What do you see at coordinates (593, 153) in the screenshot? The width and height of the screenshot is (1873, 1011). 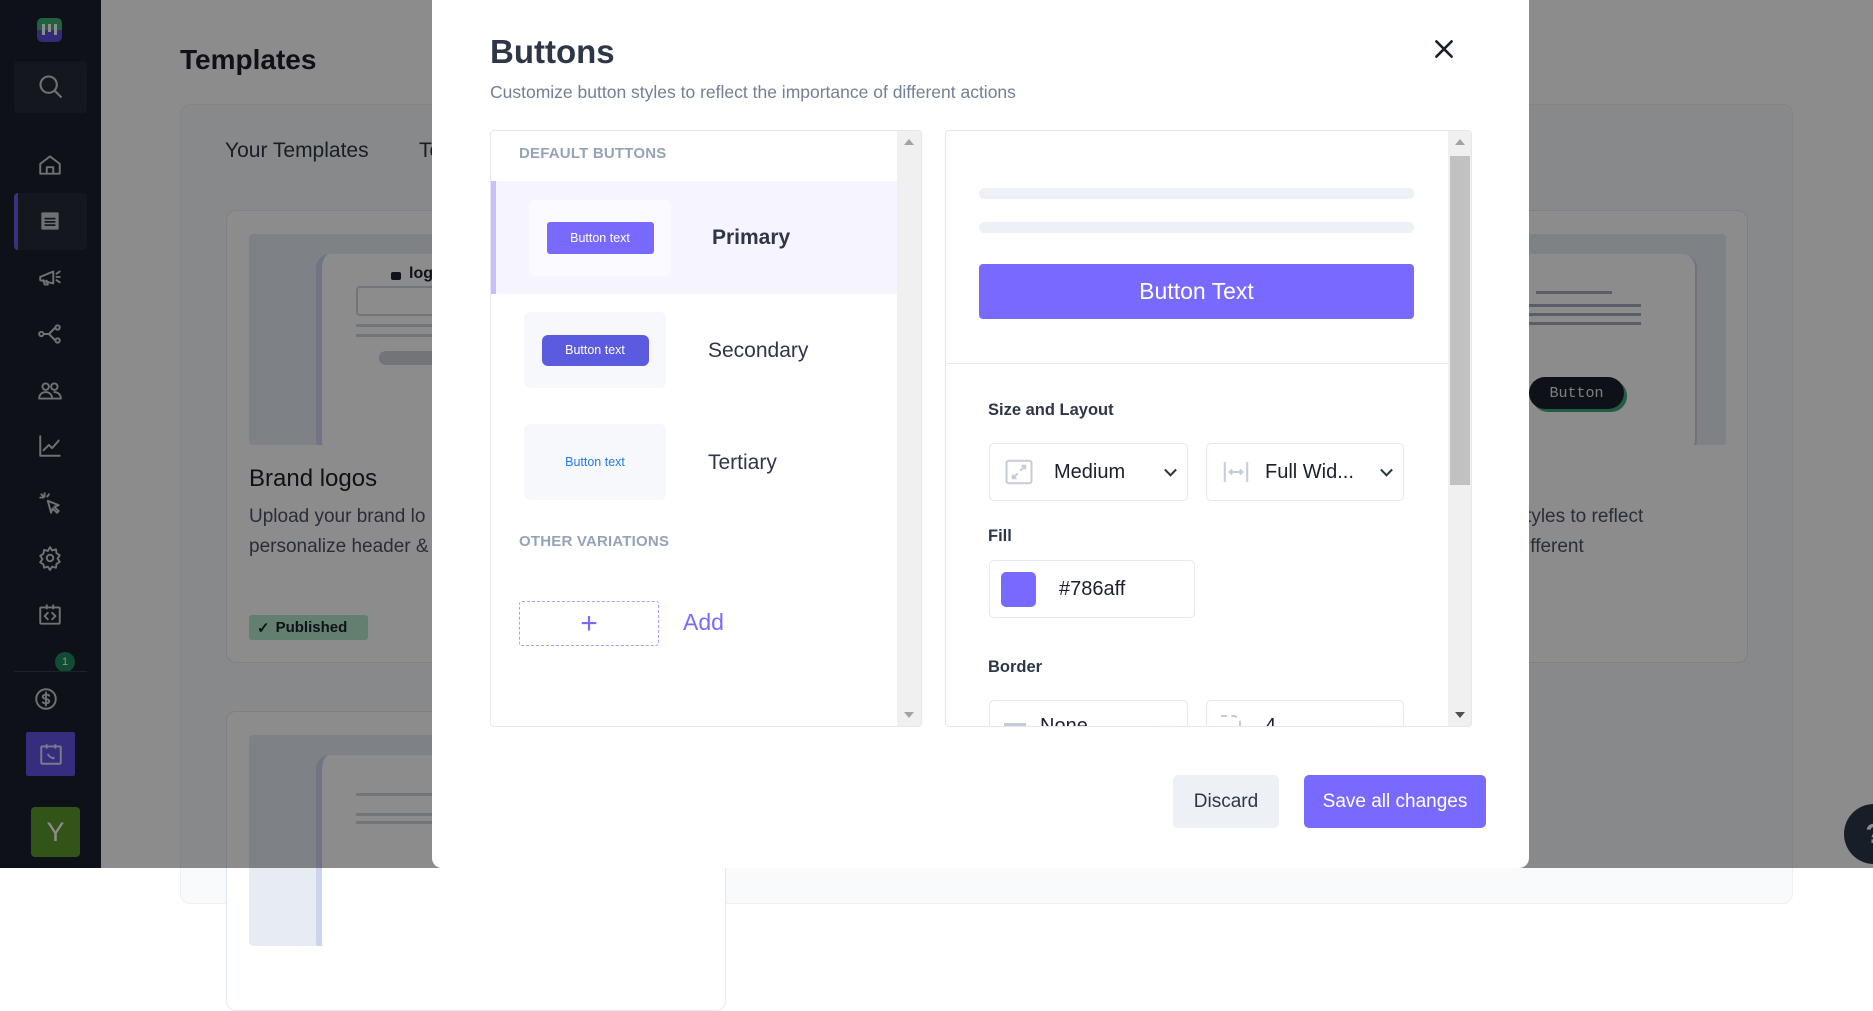 I see `default-buttons-header: DEFAULT BUTTONS` at bounding box center [593, 153].